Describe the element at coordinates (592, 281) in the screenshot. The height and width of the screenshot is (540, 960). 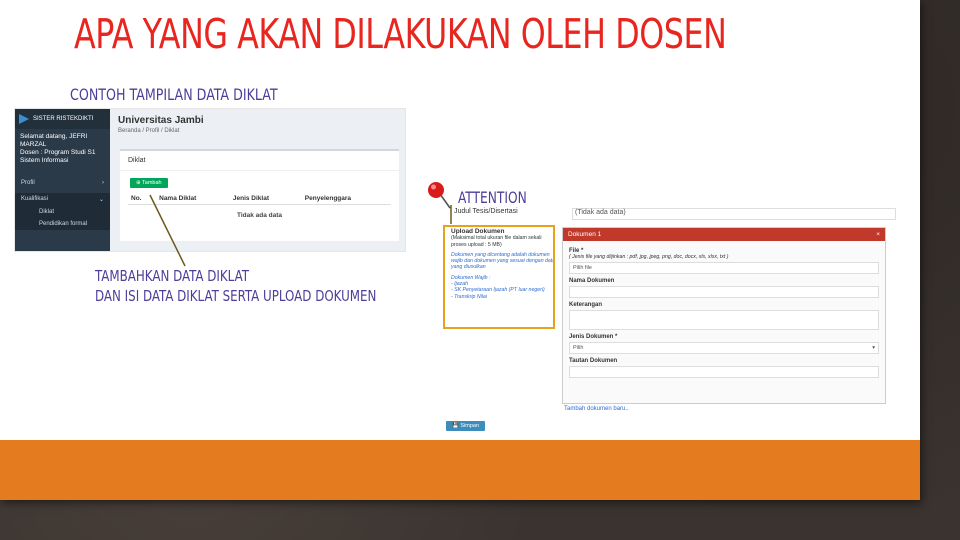
I see `name-label: Nama Dokumen` at that location.